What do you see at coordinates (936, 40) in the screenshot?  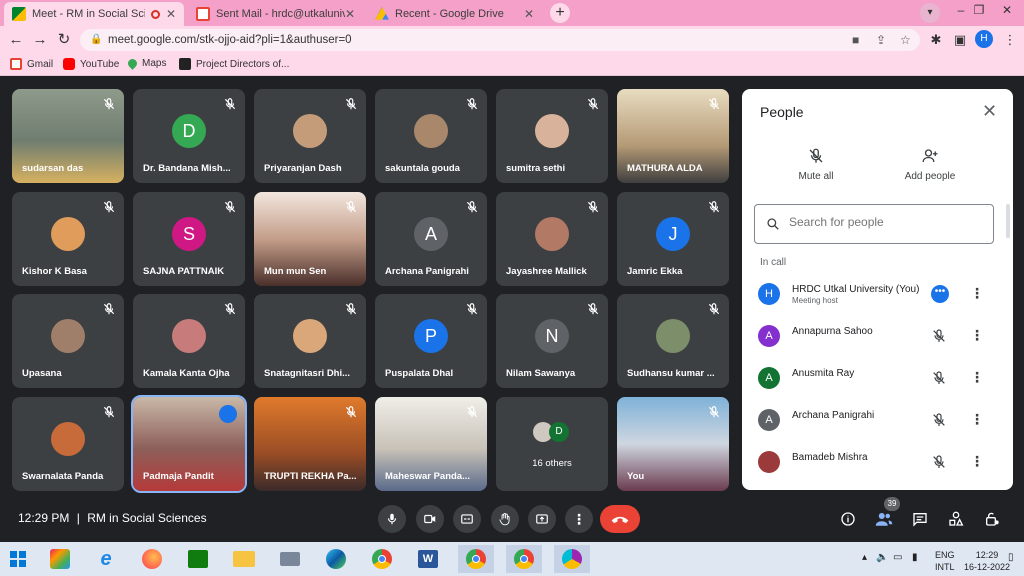 I see `extensions-icon: ✱` at bounding box center [936, 40].